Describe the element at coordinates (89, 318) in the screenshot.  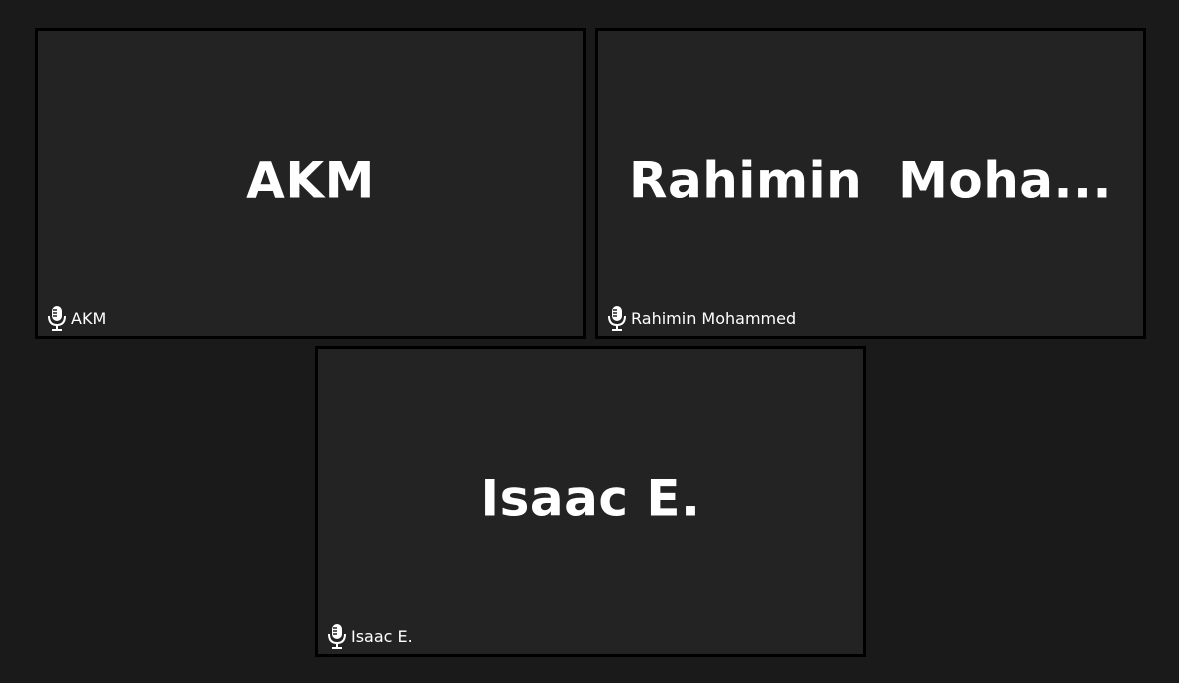
I see `participant-name-label: AKM` at that location.